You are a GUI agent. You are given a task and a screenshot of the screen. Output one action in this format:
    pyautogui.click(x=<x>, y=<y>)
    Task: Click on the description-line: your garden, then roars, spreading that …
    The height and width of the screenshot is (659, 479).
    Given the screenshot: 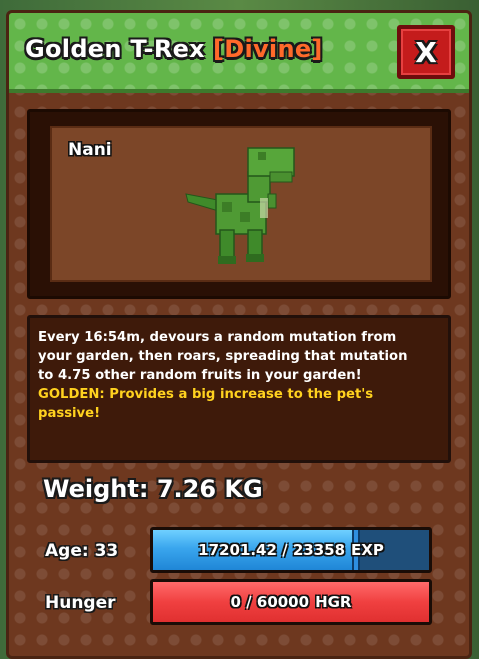 What is the action you would take?
    pyautogui.click(x=223, y=356)
    